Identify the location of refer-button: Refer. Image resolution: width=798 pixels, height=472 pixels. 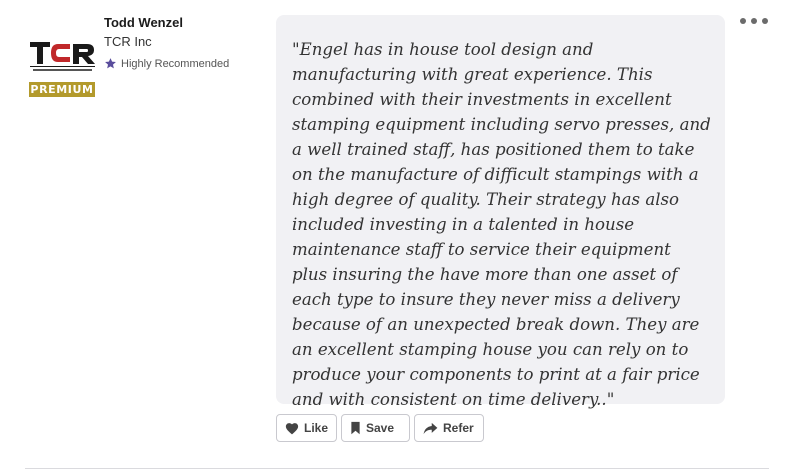
(449, 428).